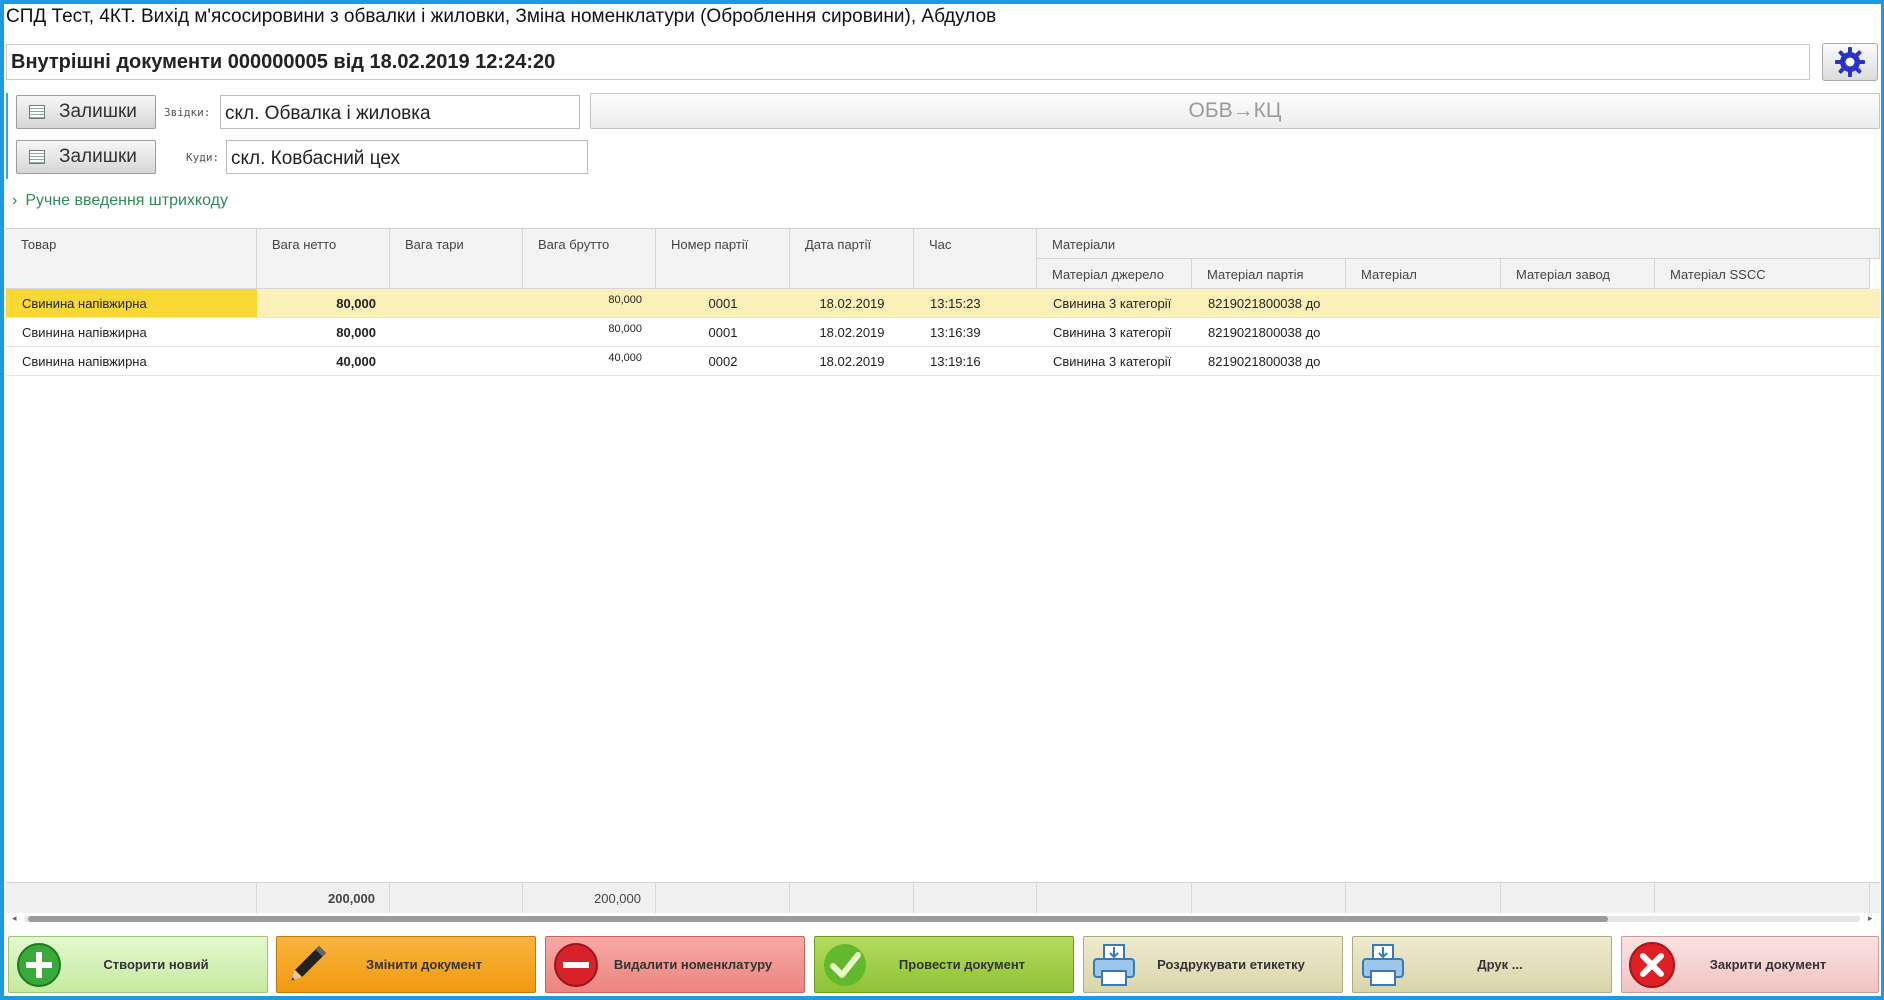 The width and height of the screenshot is (1884, 1000). What do you see at coordinates (156, 964) in the screenshot?
I see `create-new-label: Створити новий` at bounding box center [156, 964].